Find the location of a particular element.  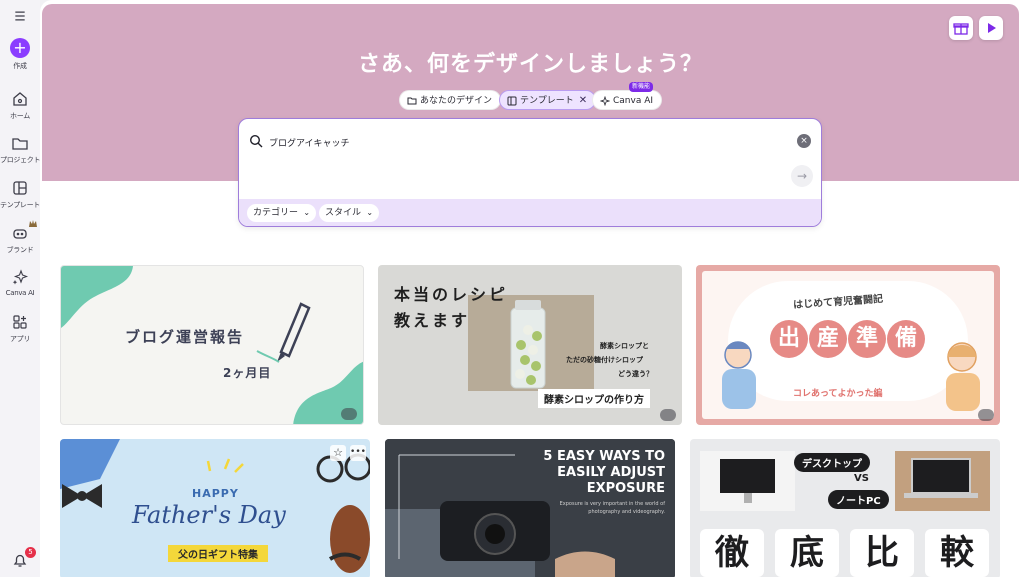

mode-chips: あなたのデザイン テンプレート ✕ Canva AI 新機能 is located at coordinates (530, 96).